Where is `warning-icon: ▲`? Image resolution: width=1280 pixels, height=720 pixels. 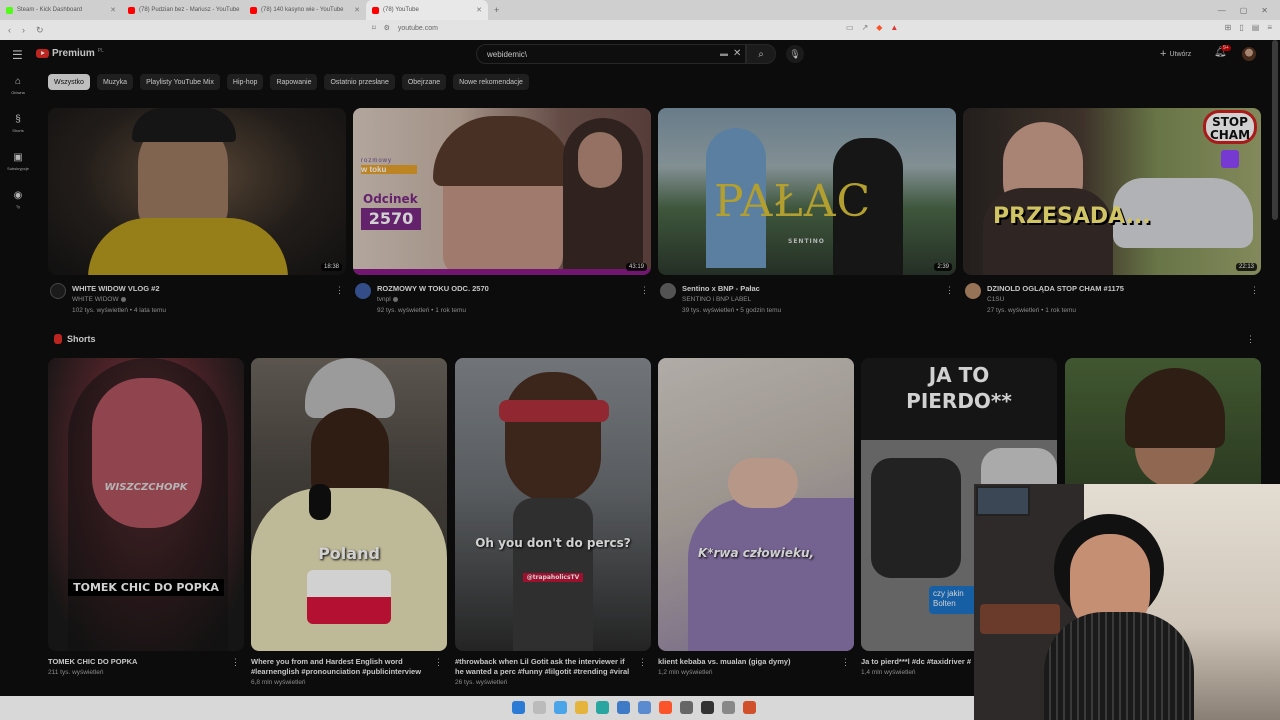
warning-icon: ▲ is located at coordinates (894, 27).